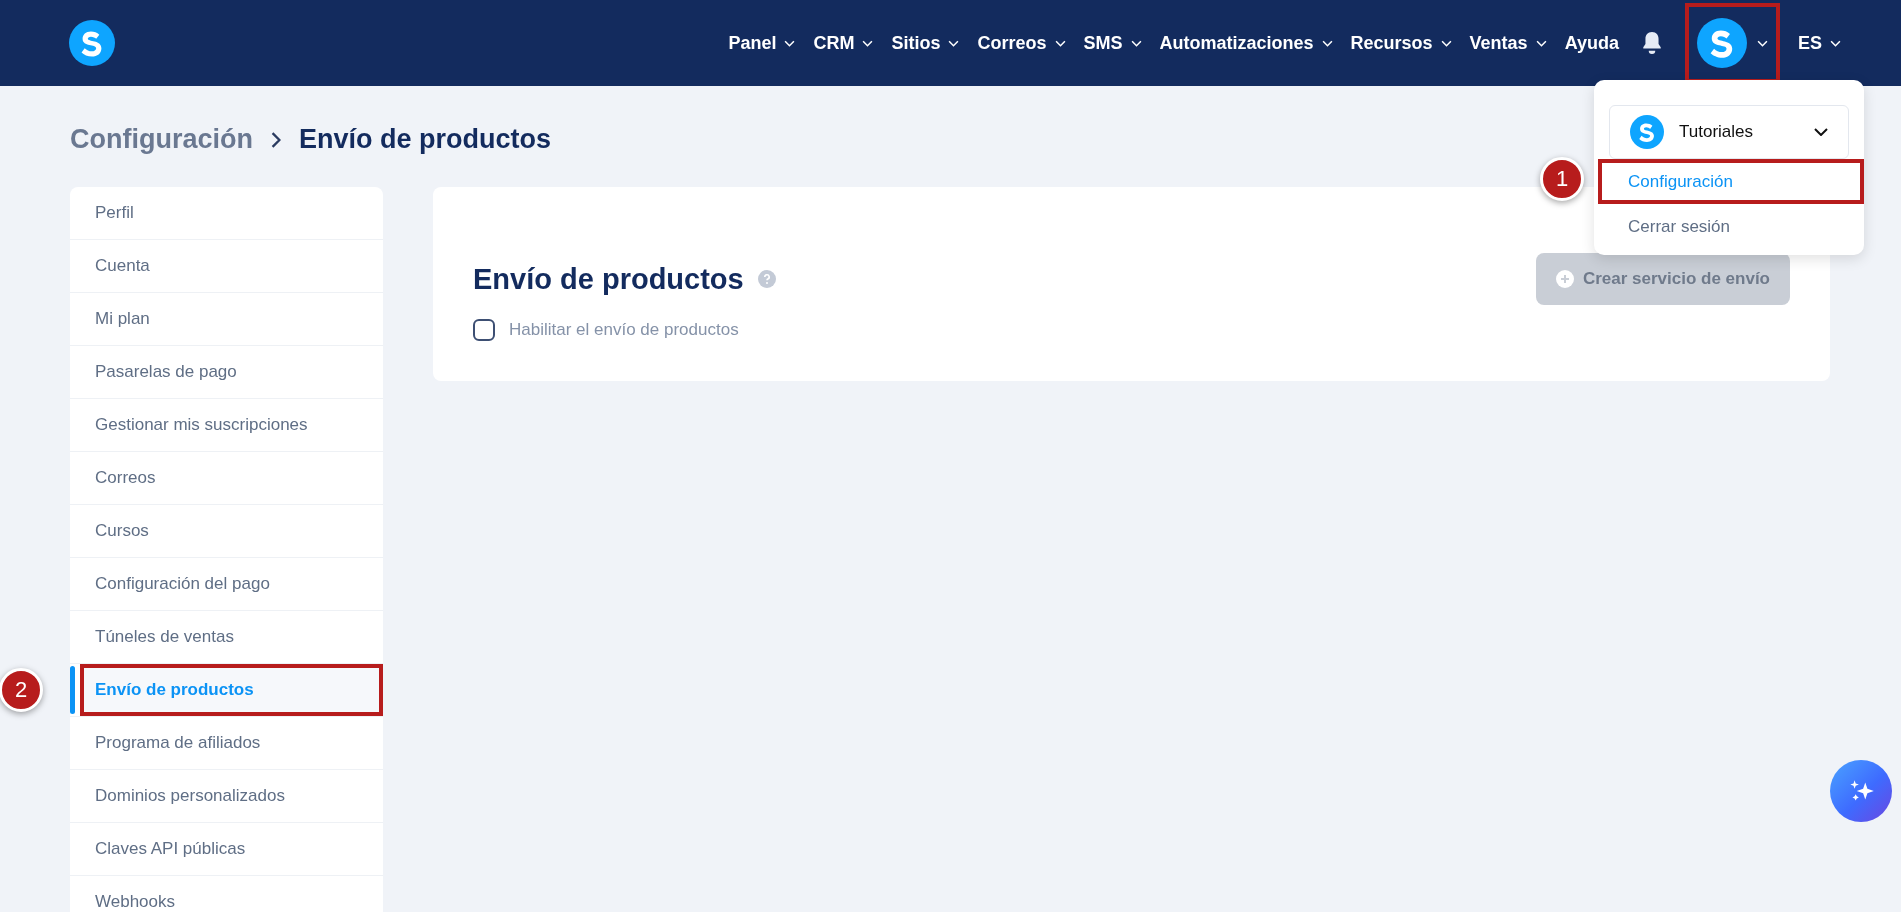 Image resolution: width=1901 pixels, height=912 pixels. I want to click on account-selector: Tutoriales, so click(1729, 132).